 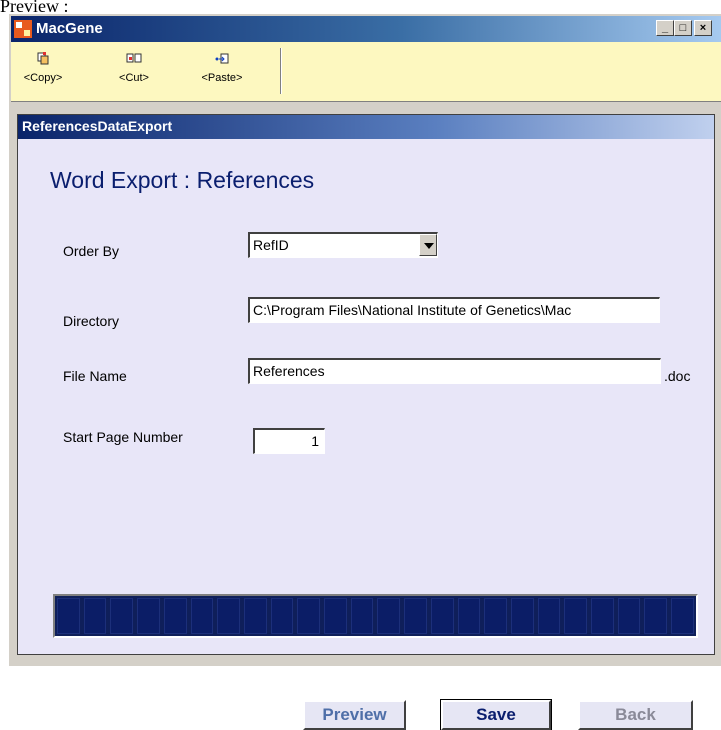 I want to click on order-by-select: RefID, so click(x=343, y=245).